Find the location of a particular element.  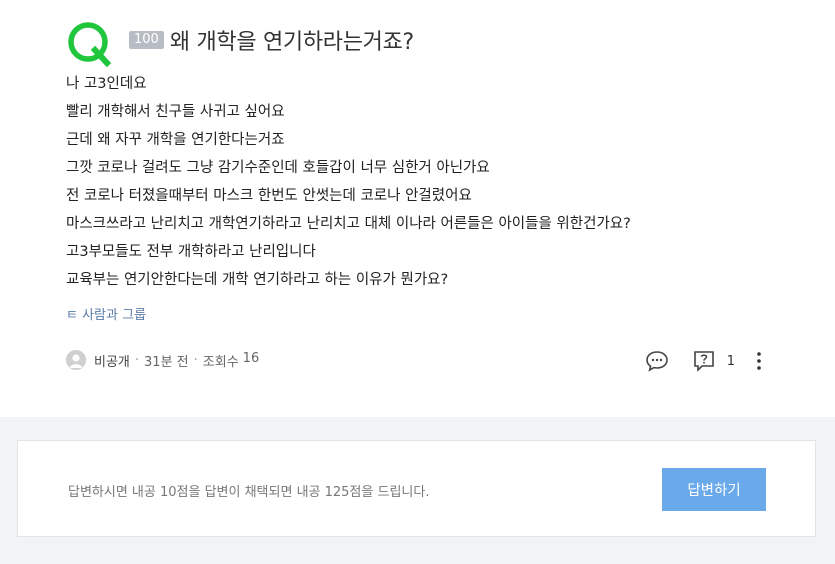

q-logo-icon is located at coordinates (90, 45).